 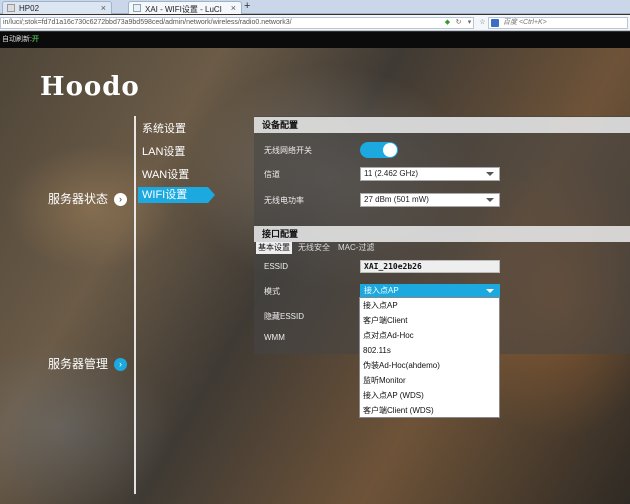 What do you see at coordinates (314, 248) in the screenshot?
I see `tab-wireless-security: 无线安全` at bounding box center [314, 248].